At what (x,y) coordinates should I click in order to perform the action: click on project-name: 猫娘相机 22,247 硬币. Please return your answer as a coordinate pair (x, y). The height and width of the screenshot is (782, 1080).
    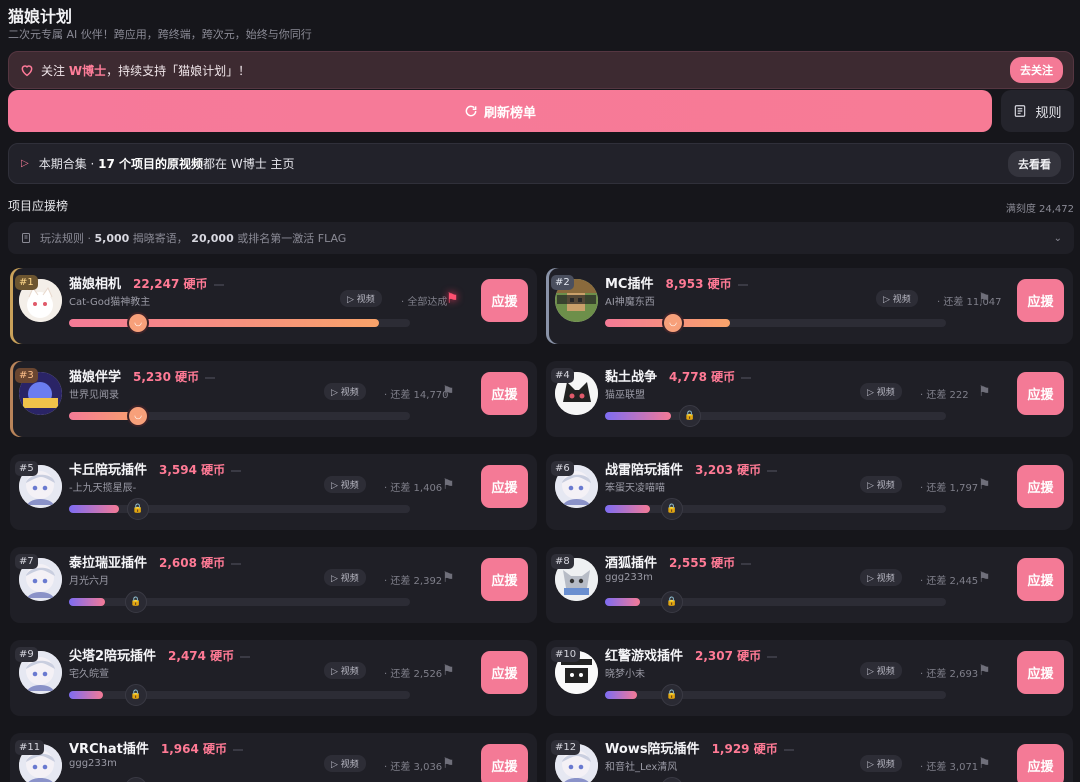
    Looking at the image, I should click on (146, 282).